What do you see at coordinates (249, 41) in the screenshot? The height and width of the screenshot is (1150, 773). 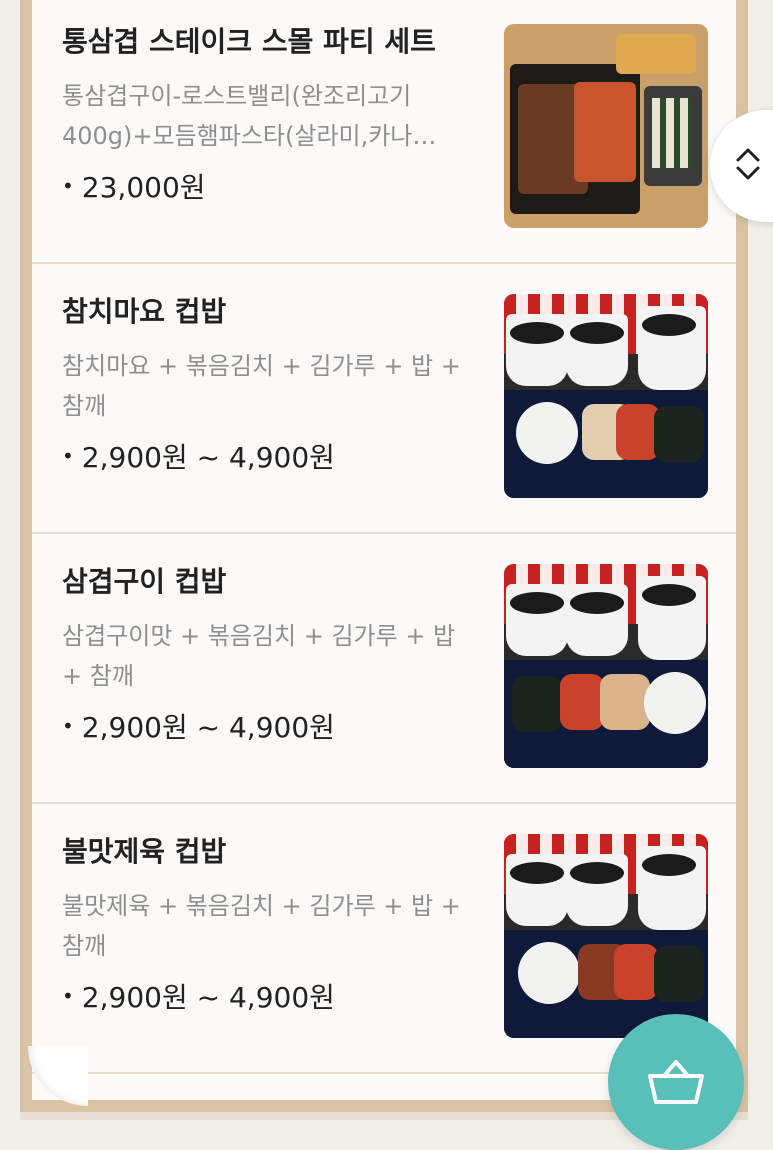 I see `menu-item-name: 통삼겹 스테이크 스몰 파티 세트` at bounding box center [249, 41].